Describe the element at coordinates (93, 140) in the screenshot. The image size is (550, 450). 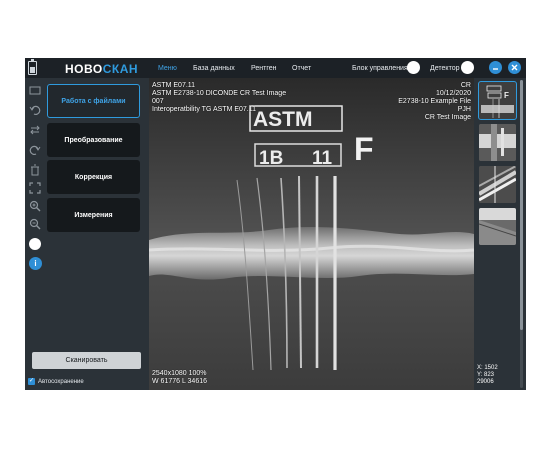
I see `menu-transform-button: Преобразование` at that location.